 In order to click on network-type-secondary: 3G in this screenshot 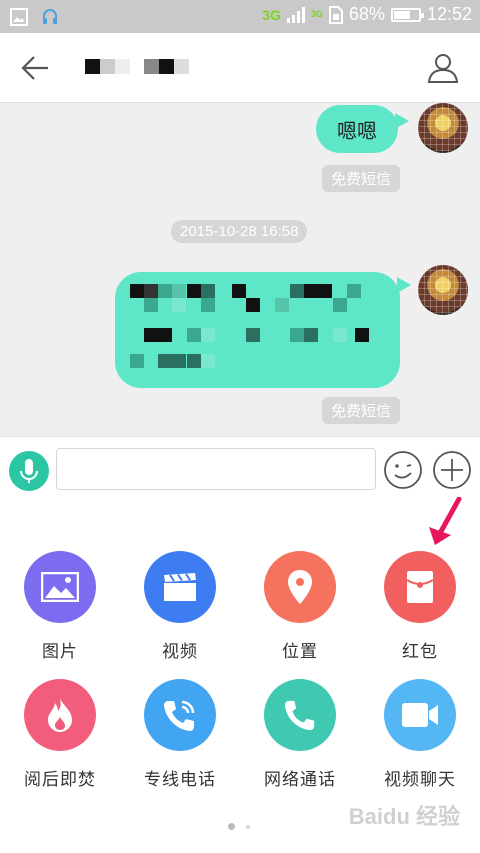, I will do `click(316, 14)`.